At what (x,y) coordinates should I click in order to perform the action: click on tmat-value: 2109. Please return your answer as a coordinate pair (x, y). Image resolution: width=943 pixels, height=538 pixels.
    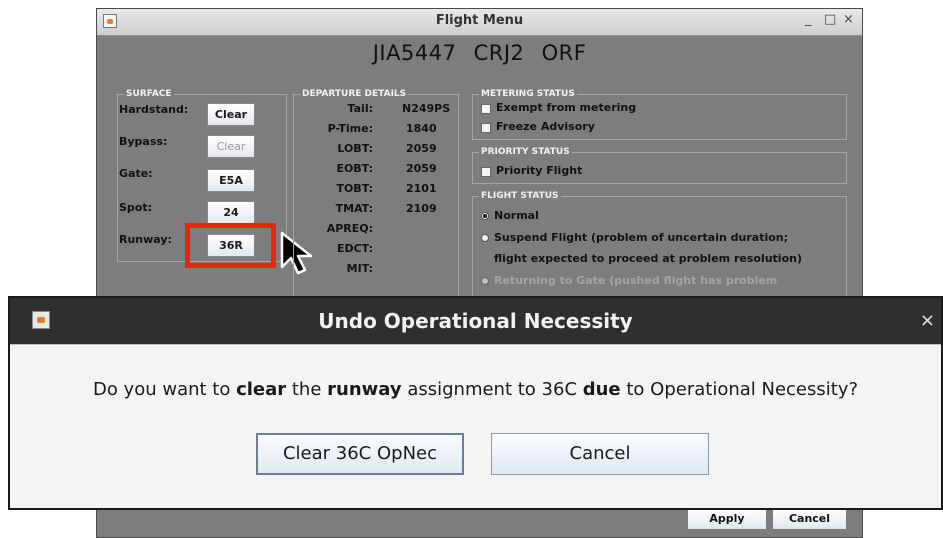
    Looking at the image, I should click on (421, 208).